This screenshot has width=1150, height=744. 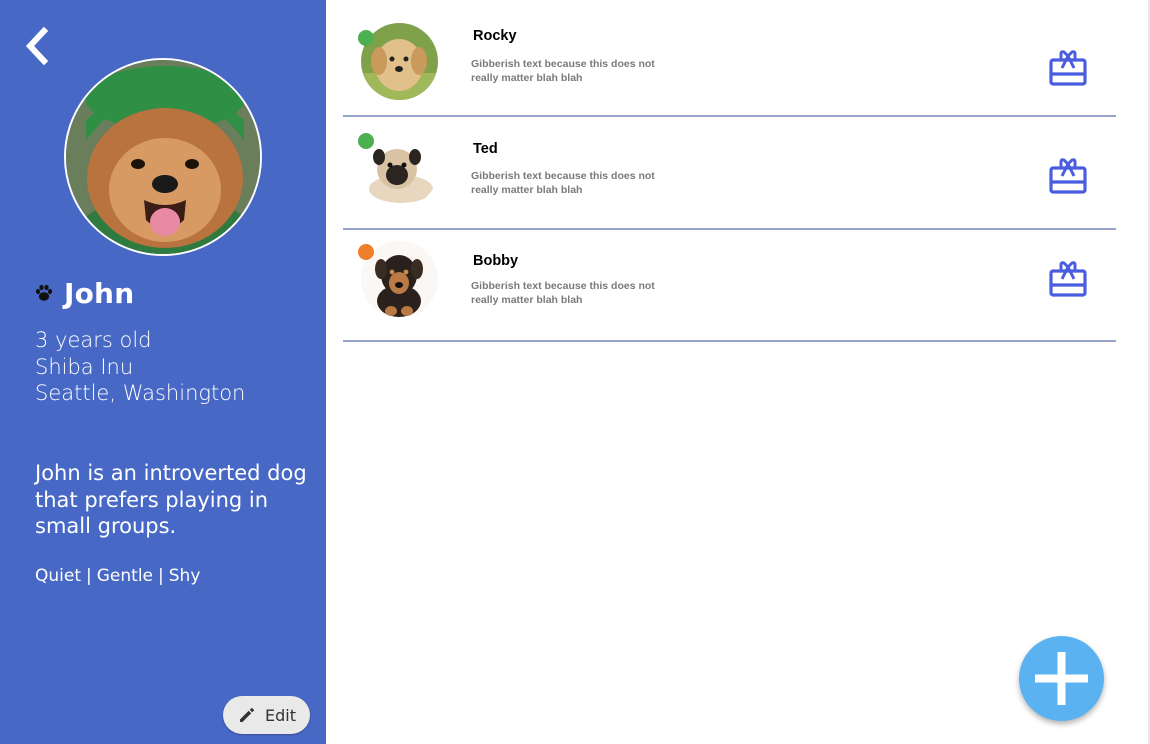 I want to click on profile-location: Seattle, Washington, so click(x=140, y=393).